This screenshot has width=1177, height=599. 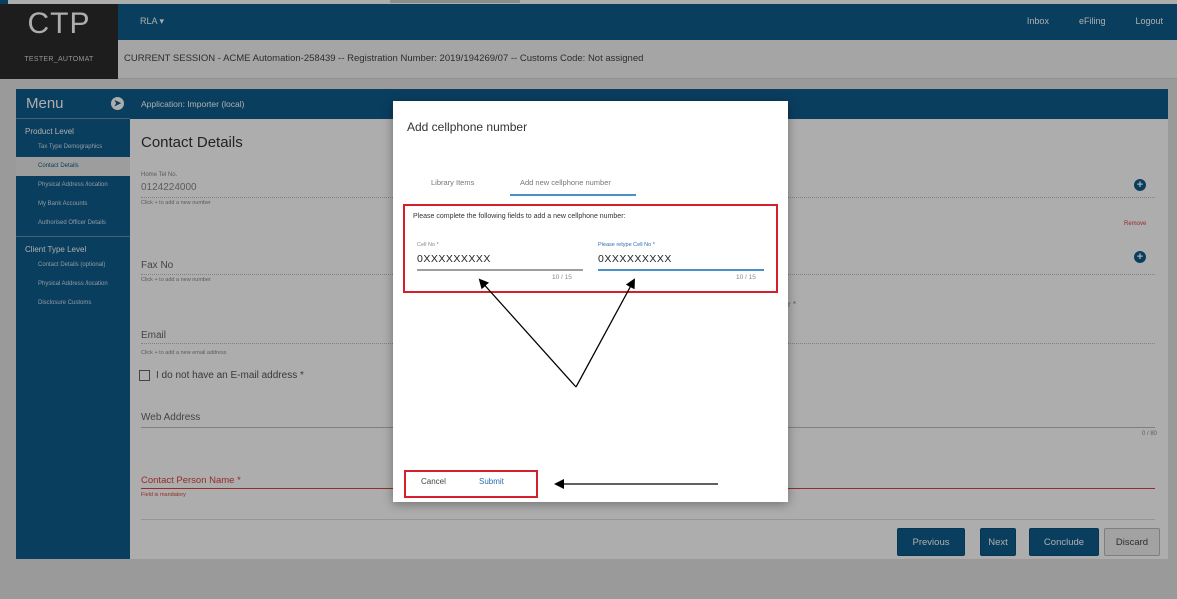 I want to click on annotation-arrows, so click(x=598, y=383).